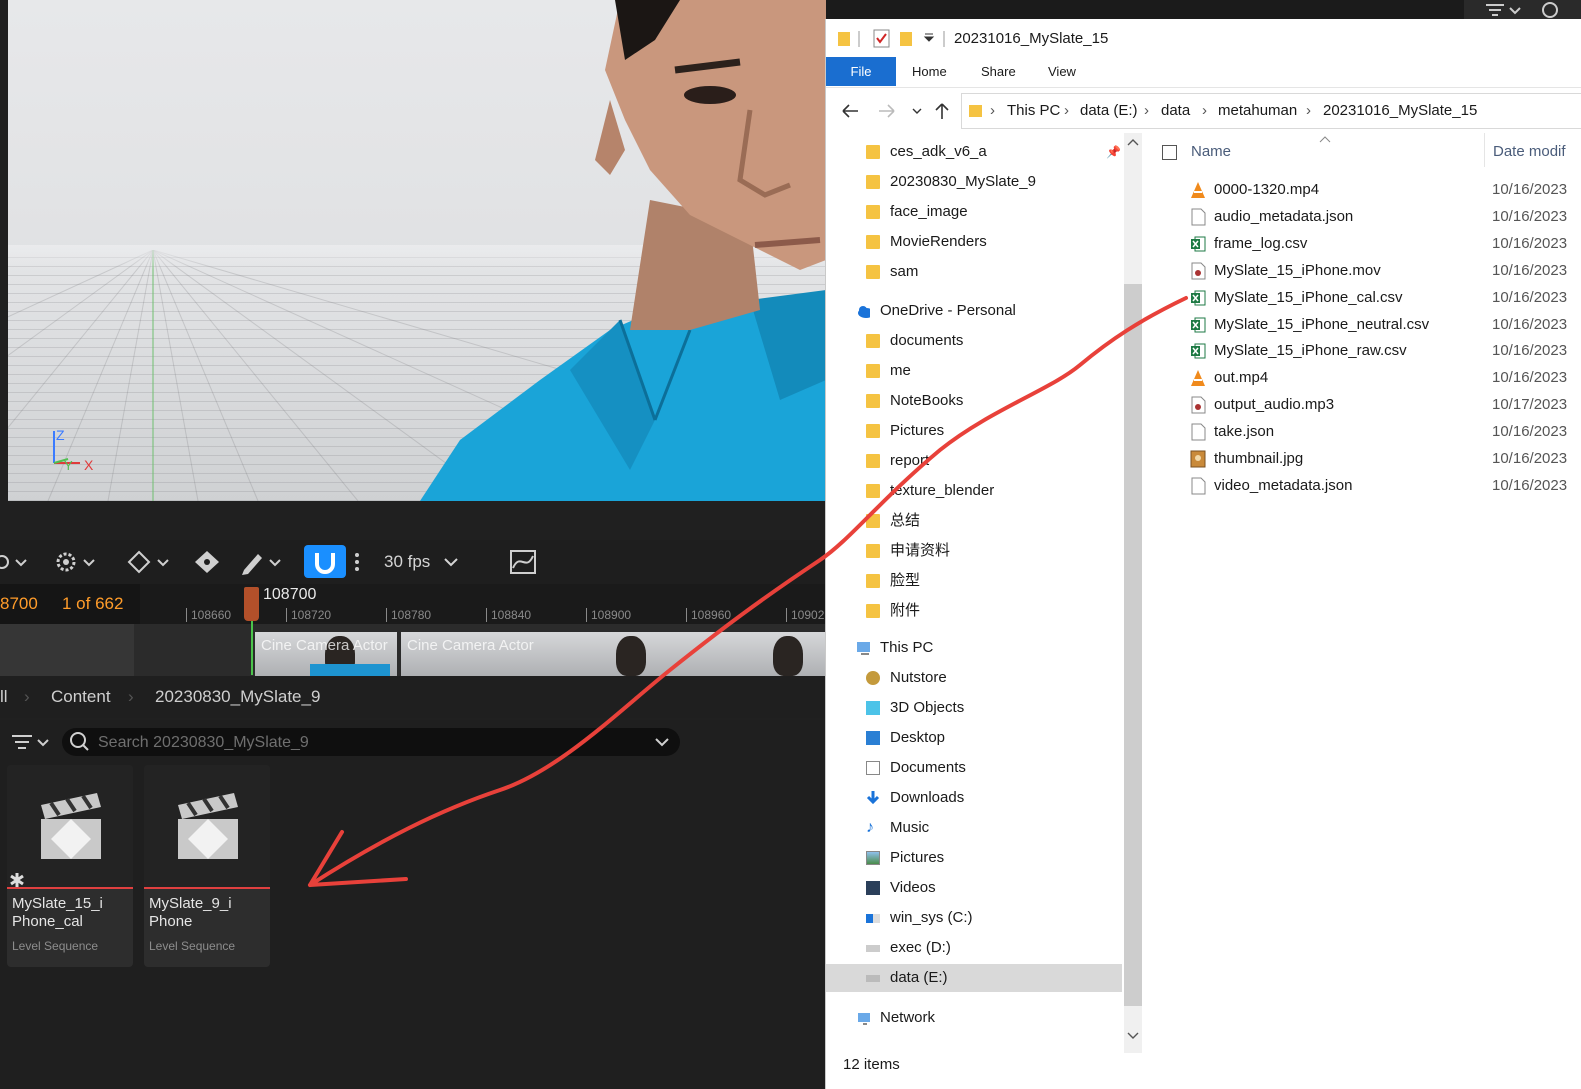  What do you see at coordinates (290, 594) in the screenshot?
I see `playhead-frame-label: 108700` at bounding box center [290, 594].